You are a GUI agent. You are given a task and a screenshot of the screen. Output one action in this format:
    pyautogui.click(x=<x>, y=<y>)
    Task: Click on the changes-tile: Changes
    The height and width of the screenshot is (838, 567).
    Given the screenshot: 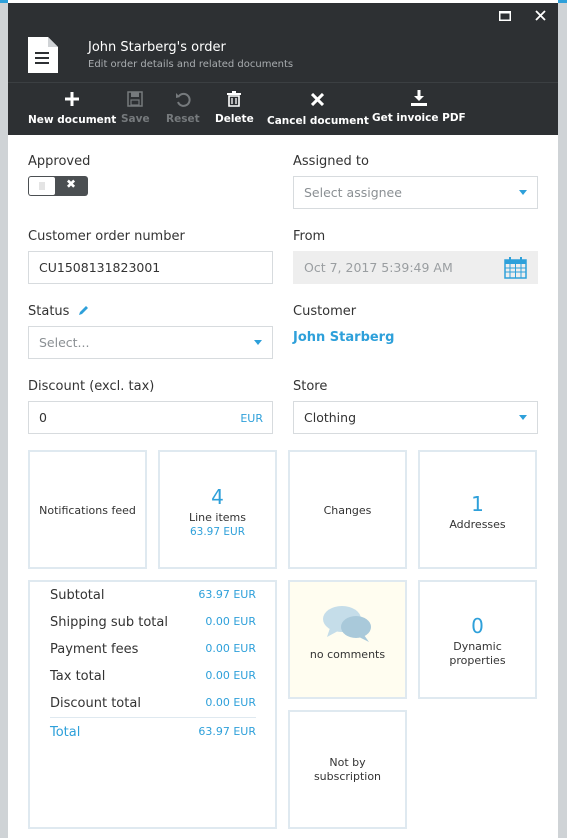 What is the action you would take?
    pyautogui.click(x=347, y=509)
    